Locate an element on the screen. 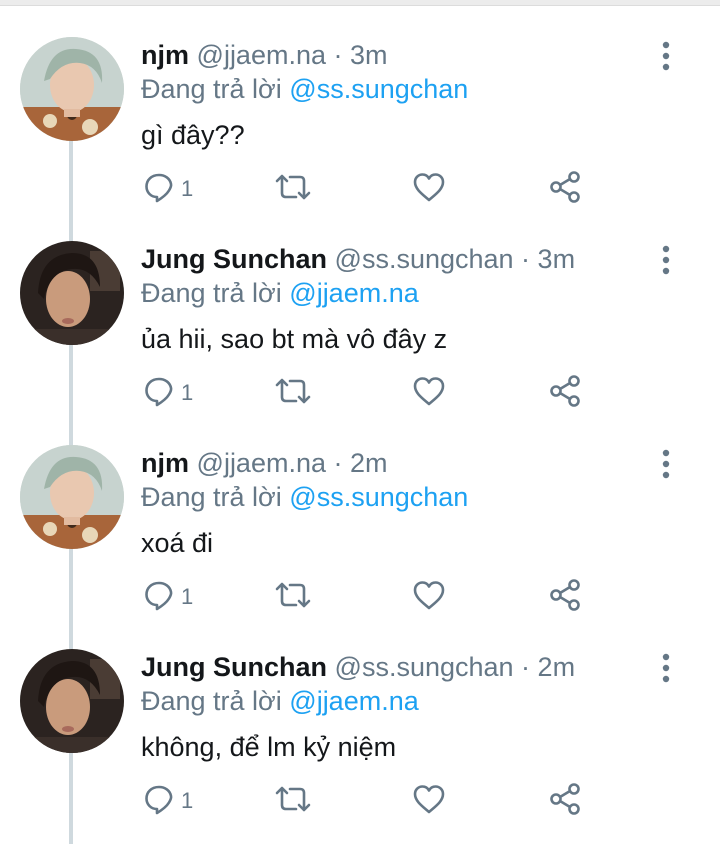 This screenshot has height=853, width=720. top-divider is located at coordinates (360, 3).